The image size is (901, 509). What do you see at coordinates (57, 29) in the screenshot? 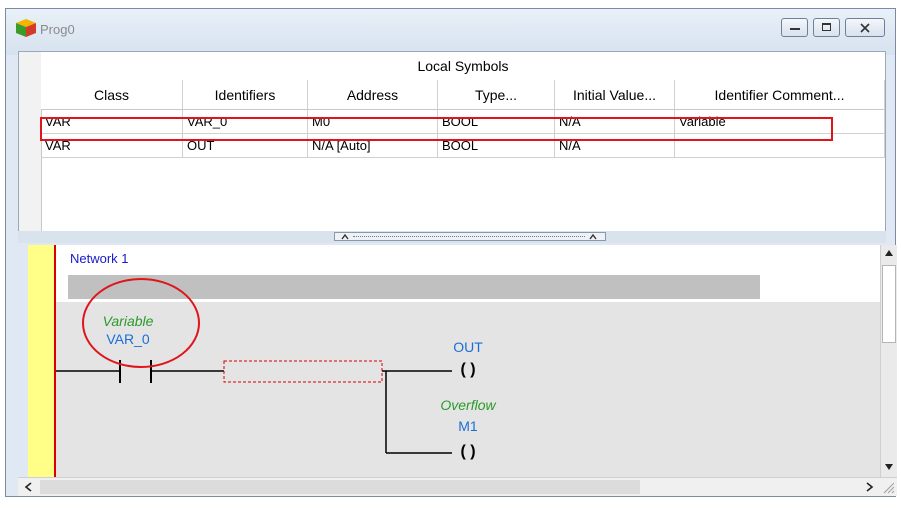
I see `window-title: Prog0` at bounding box center [57, 29].